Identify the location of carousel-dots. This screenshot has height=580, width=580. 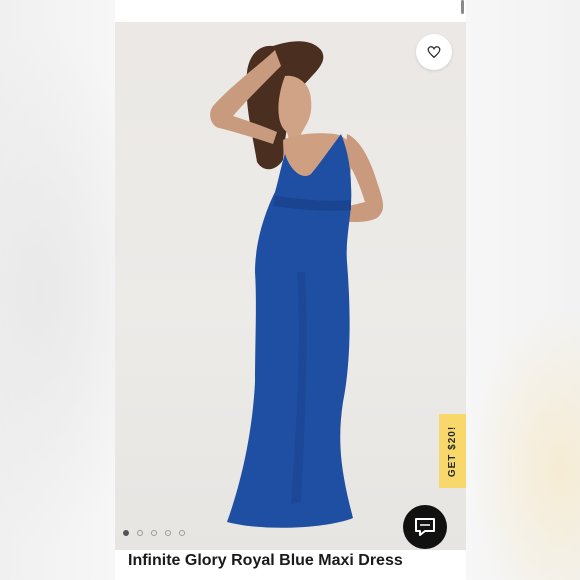
(154, 533).